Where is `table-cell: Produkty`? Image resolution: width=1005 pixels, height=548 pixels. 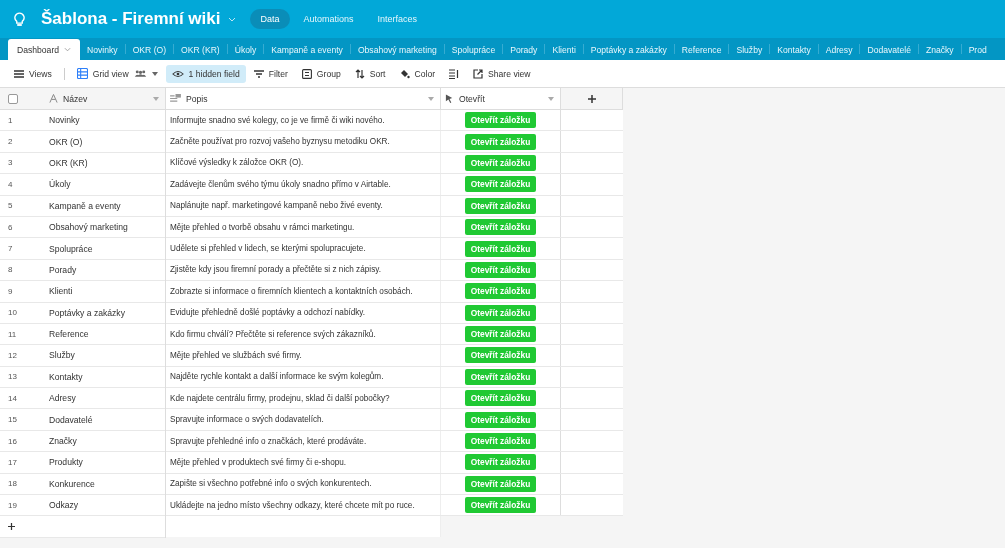
table-cell: Produkty is located at coordinates (66, 462).